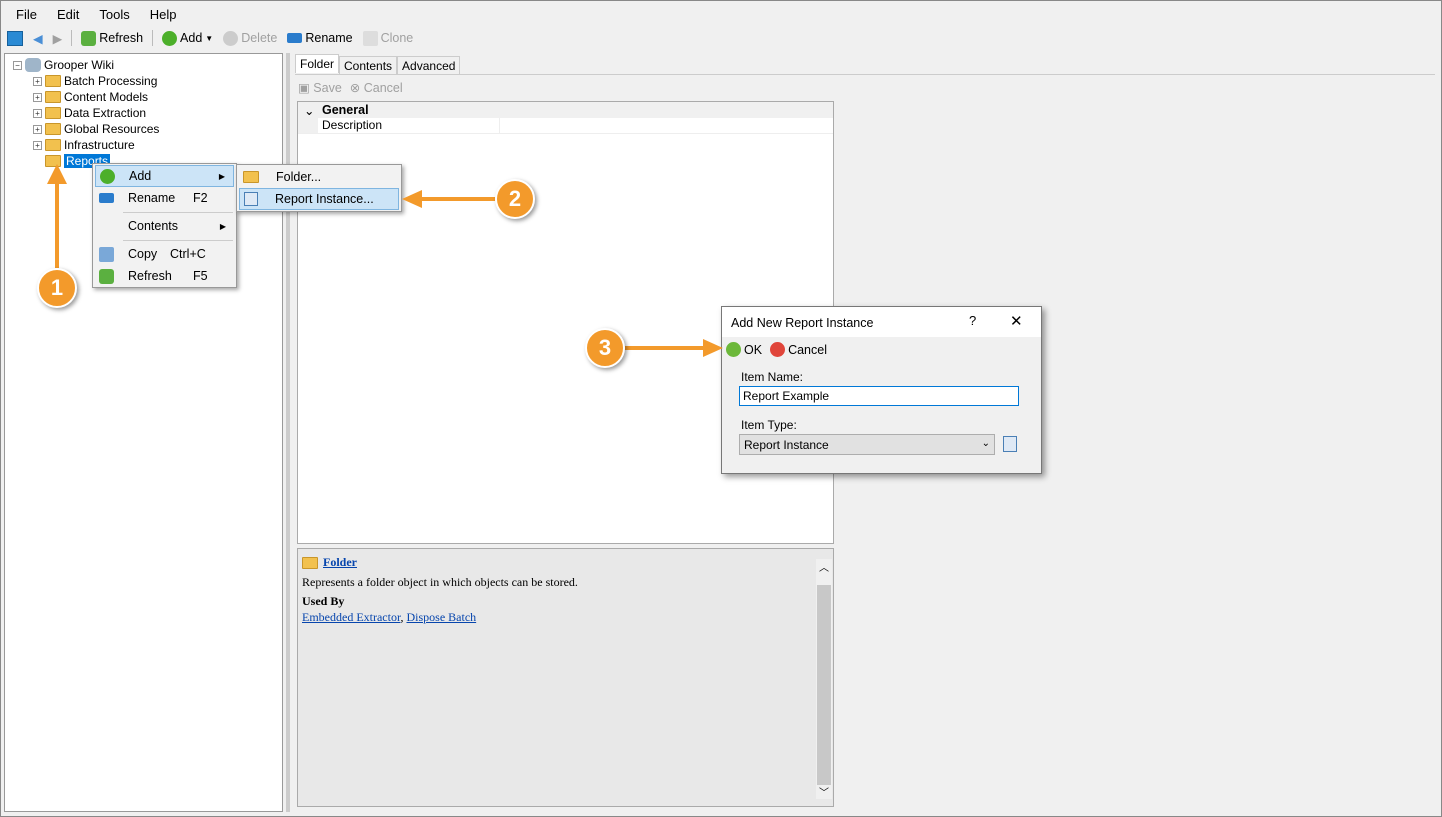  I want to click on annotation-arrows, so click(385, 260).